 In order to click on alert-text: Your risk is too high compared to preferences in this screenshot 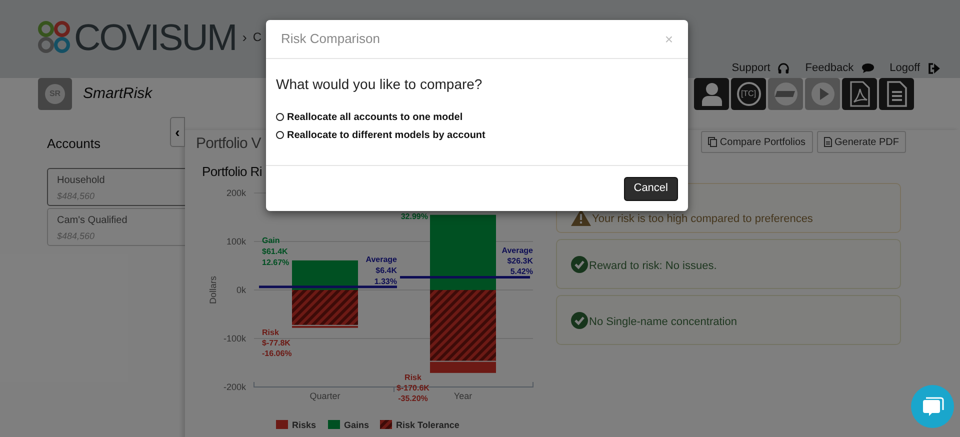, I will do `click(702, 219)`.